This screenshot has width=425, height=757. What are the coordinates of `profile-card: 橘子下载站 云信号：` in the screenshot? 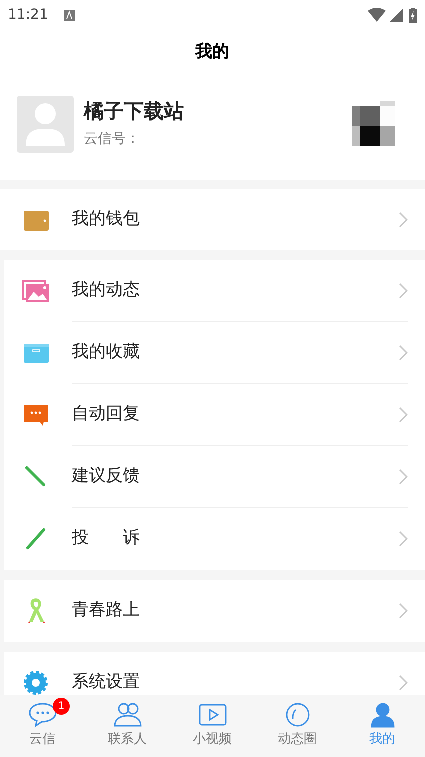 It's located at (212, 128).